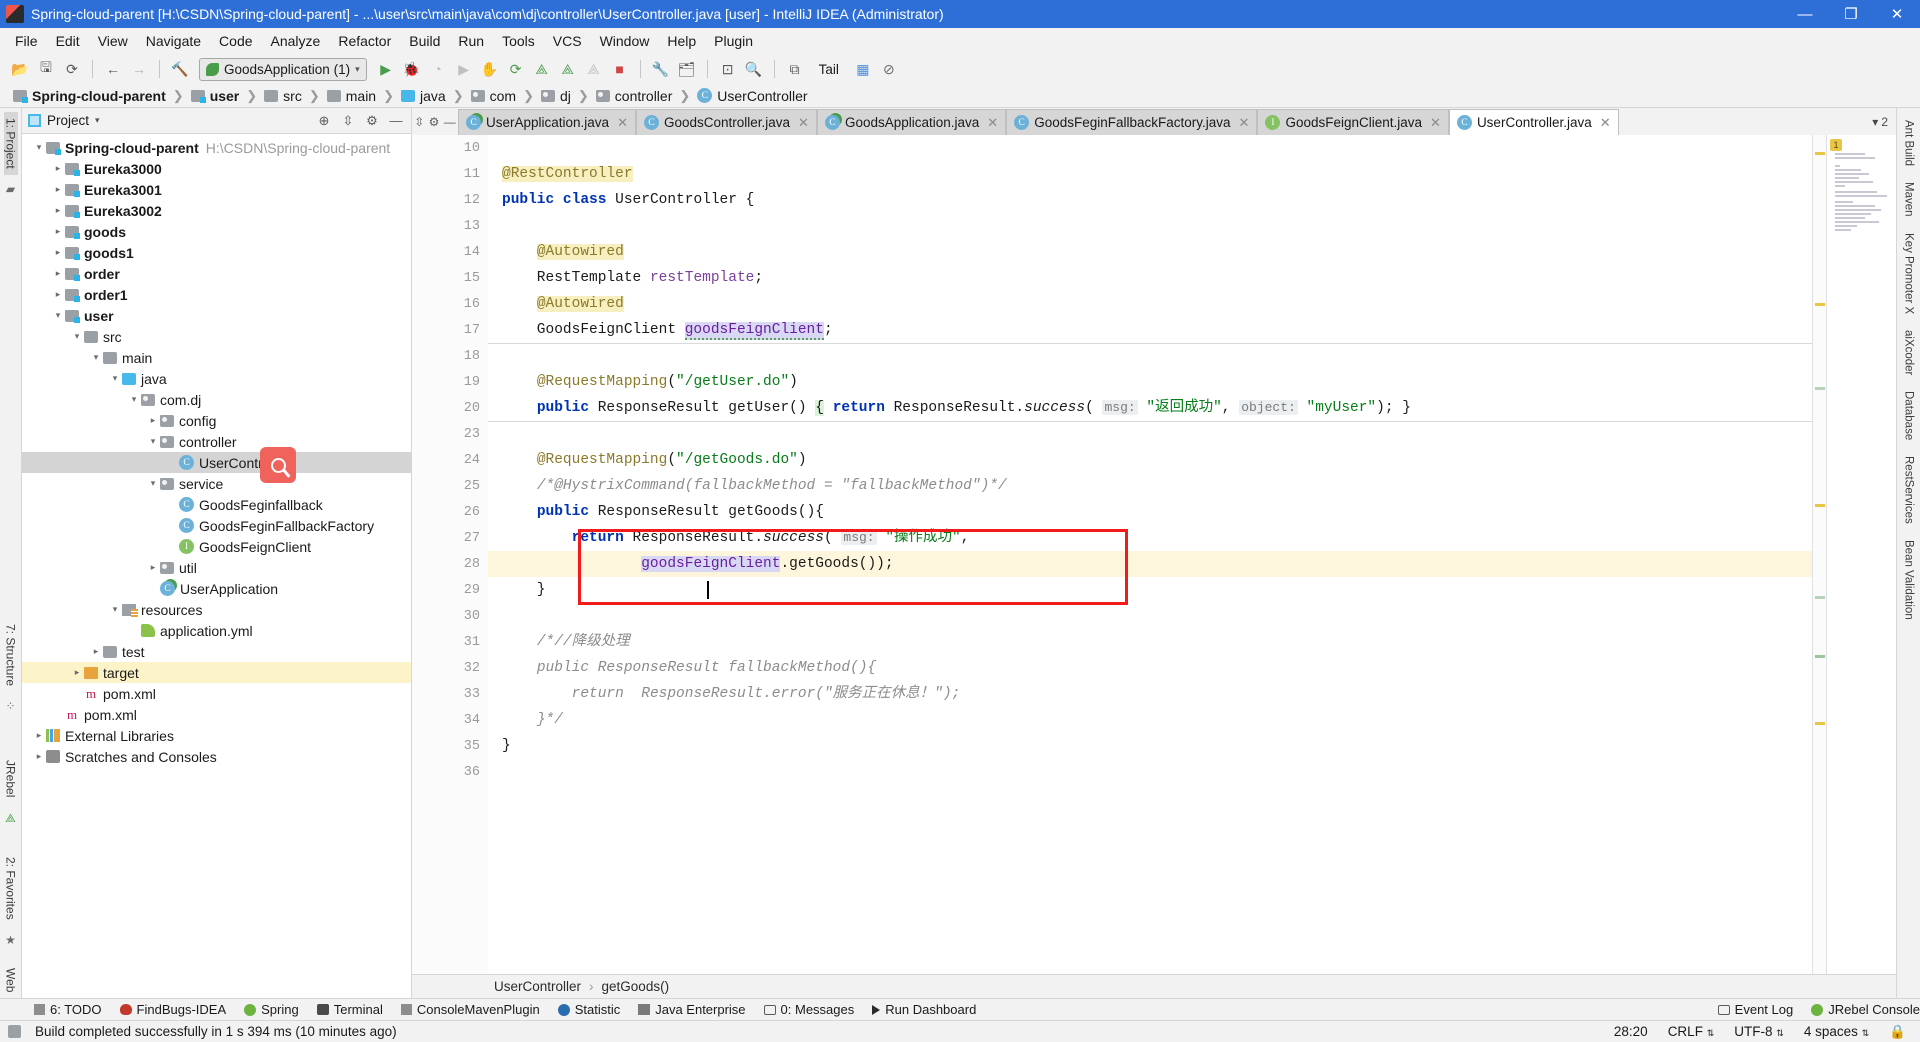  What do you see at coordinates (215, 96) in the screenshot?
I see `breadcrumb-item-user: user` at bounding box center [215, 96].